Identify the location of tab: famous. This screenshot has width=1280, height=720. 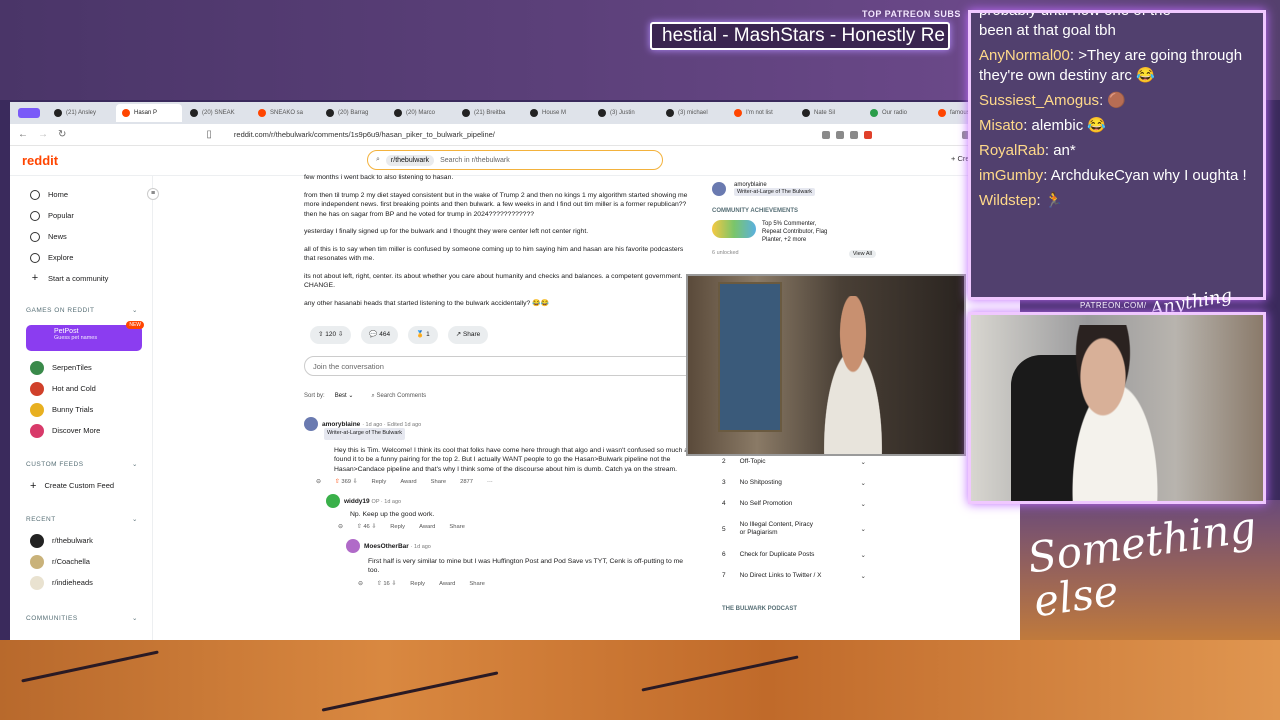
(952, 113).